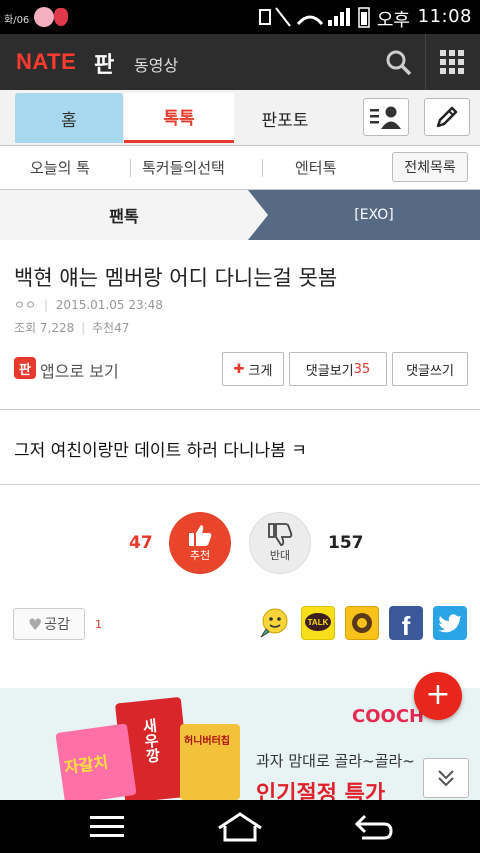  What do you see at coordinates (280, 555) in the screenshot?
I see `oppose-label: 반대` at bounding box center [280, 555].